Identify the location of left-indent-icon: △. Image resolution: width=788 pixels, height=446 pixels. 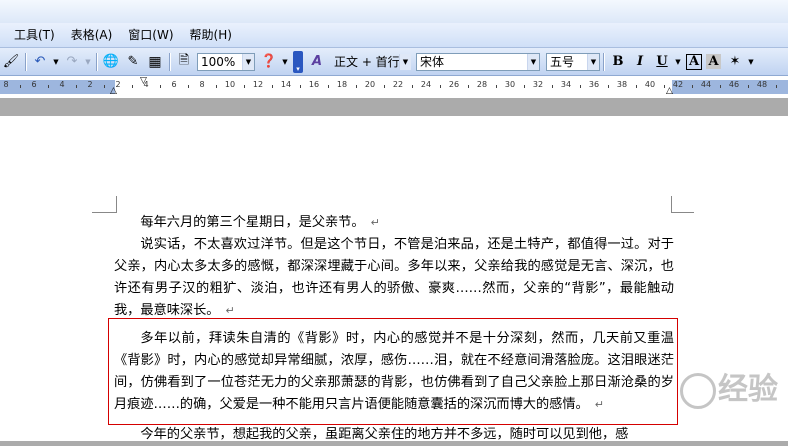
(113, 91).